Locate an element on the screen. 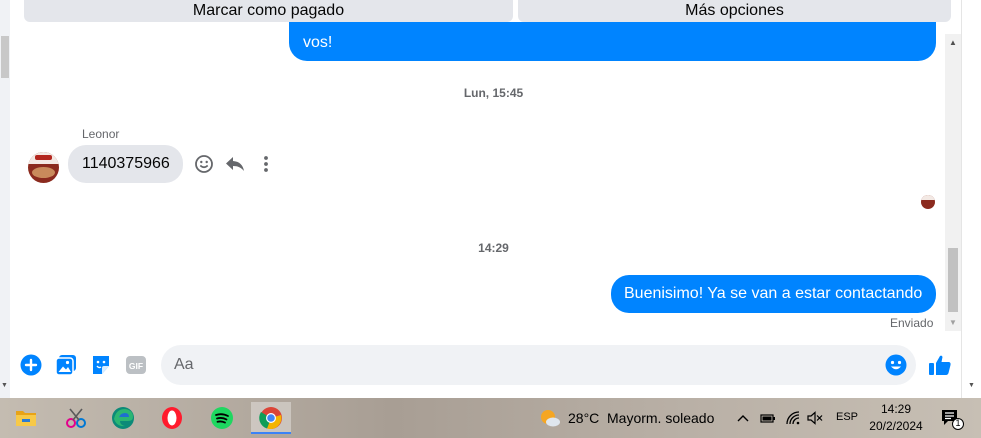 This screenshot has height=438, width=981. weather-description: Mayorm. soleado is located at coordinates (660, 418).